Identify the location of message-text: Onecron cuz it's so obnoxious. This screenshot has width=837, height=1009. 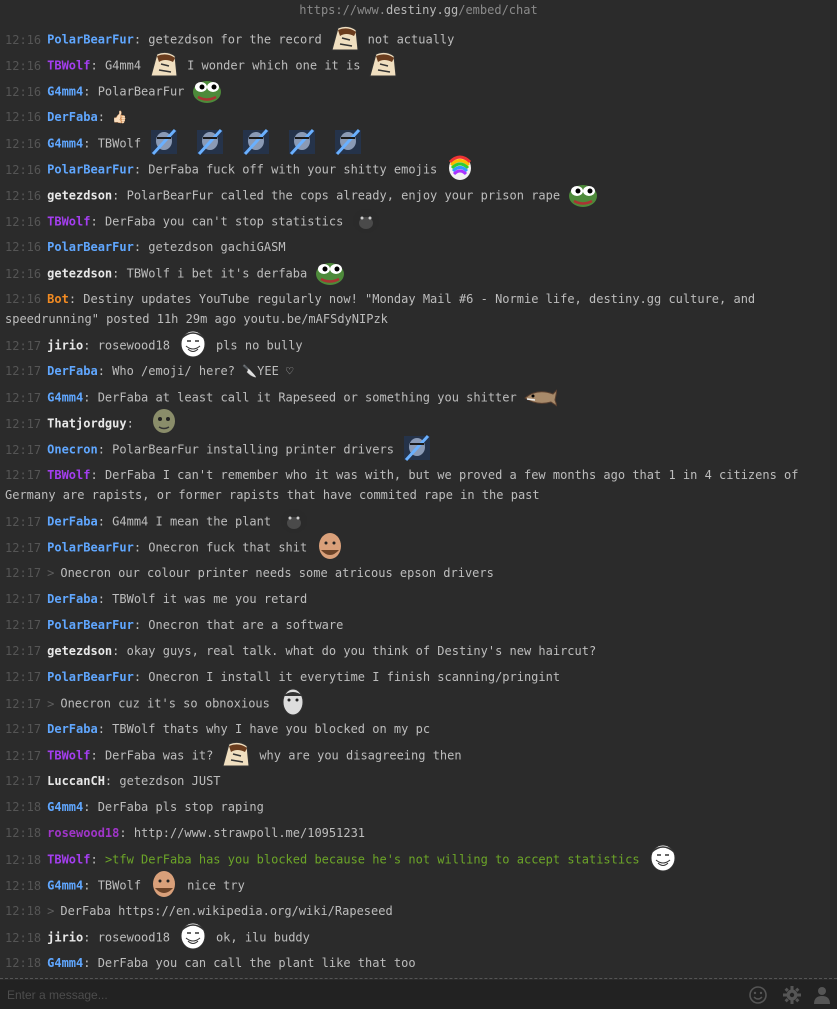
(165, 703).